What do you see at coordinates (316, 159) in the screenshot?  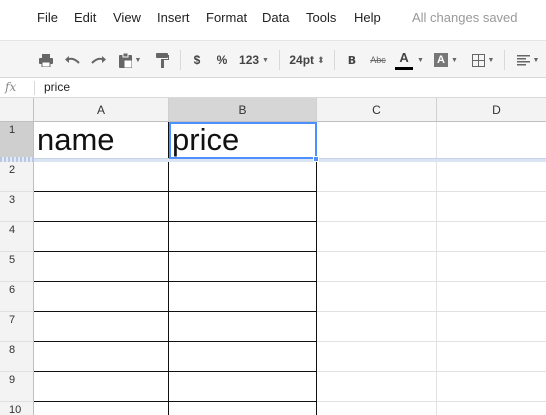 I see `fill-handle` at bounding box center [316, 159].